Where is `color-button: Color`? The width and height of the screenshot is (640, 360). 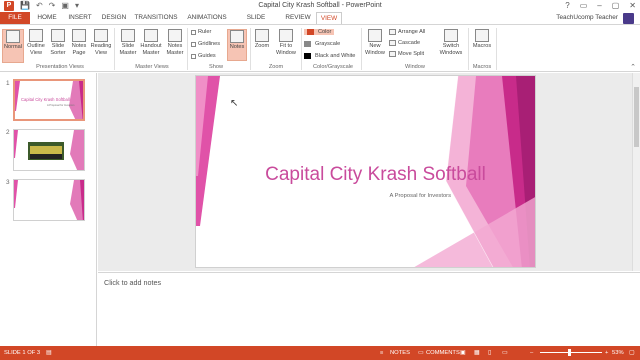 color-button: Color is located at coordinates (319, 32).